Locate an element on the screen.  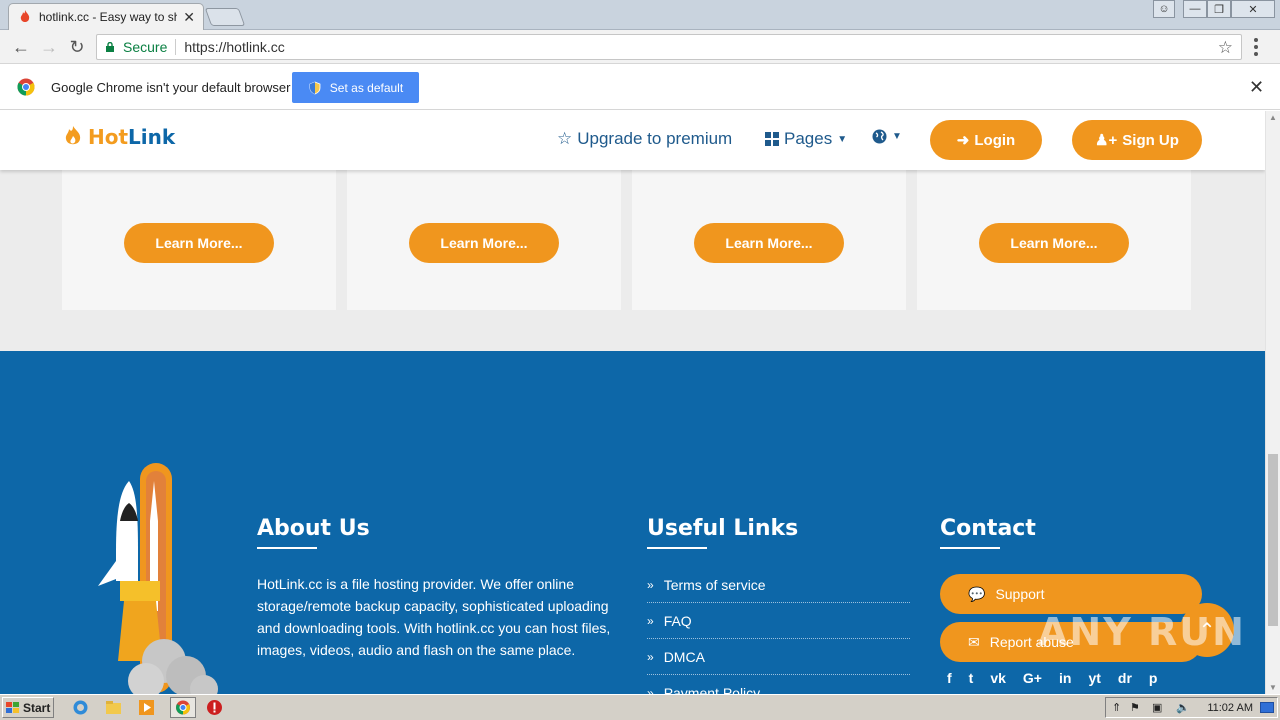
signup-button: ♟+ Sign Up is located at coordinates (1137, 140).